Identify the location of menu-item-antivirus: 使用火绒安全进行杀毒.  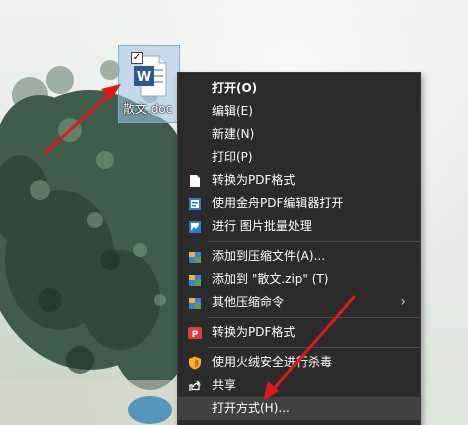
(299, 362).